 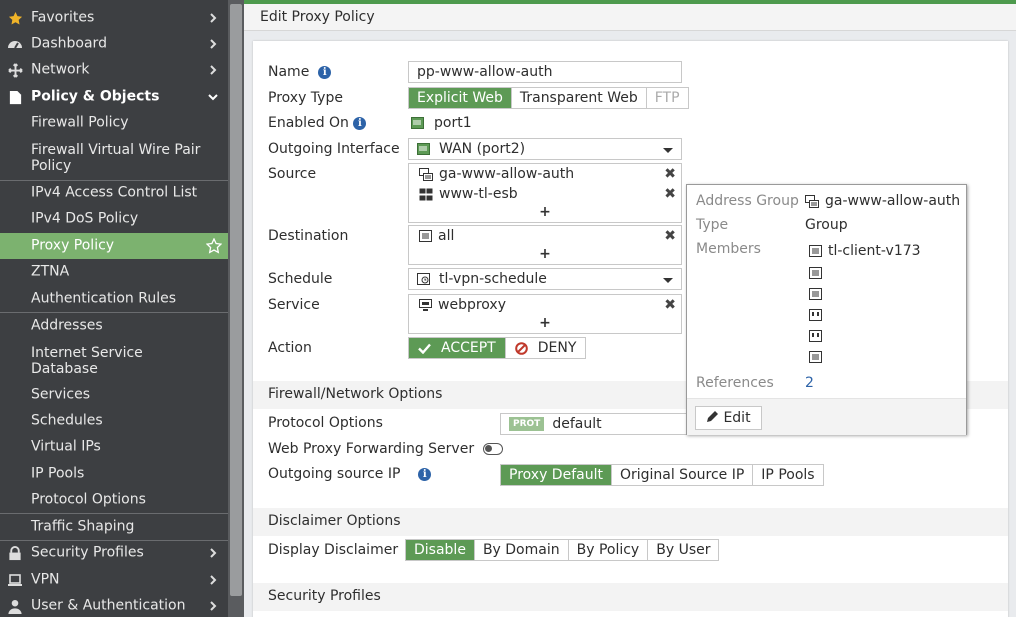 What do you see at coordinates (595, 424) in the screenshot?
I see `protocol-options-select: PROT default` at bounding box center [595, 424].